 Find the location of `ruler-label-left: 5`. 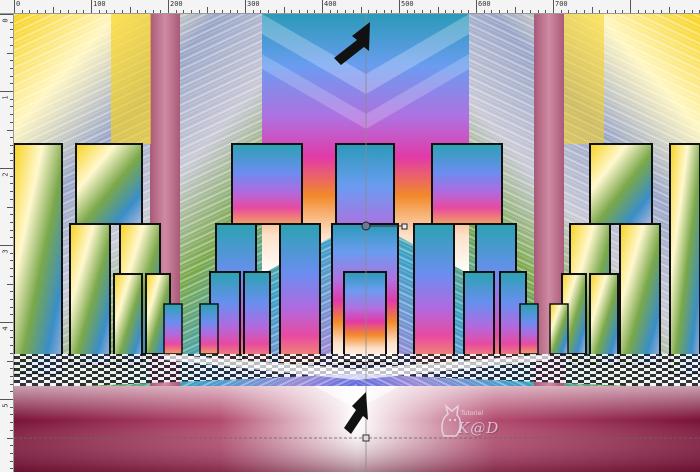

ruler-label-left: 5 is located at coordinates (5, 405).